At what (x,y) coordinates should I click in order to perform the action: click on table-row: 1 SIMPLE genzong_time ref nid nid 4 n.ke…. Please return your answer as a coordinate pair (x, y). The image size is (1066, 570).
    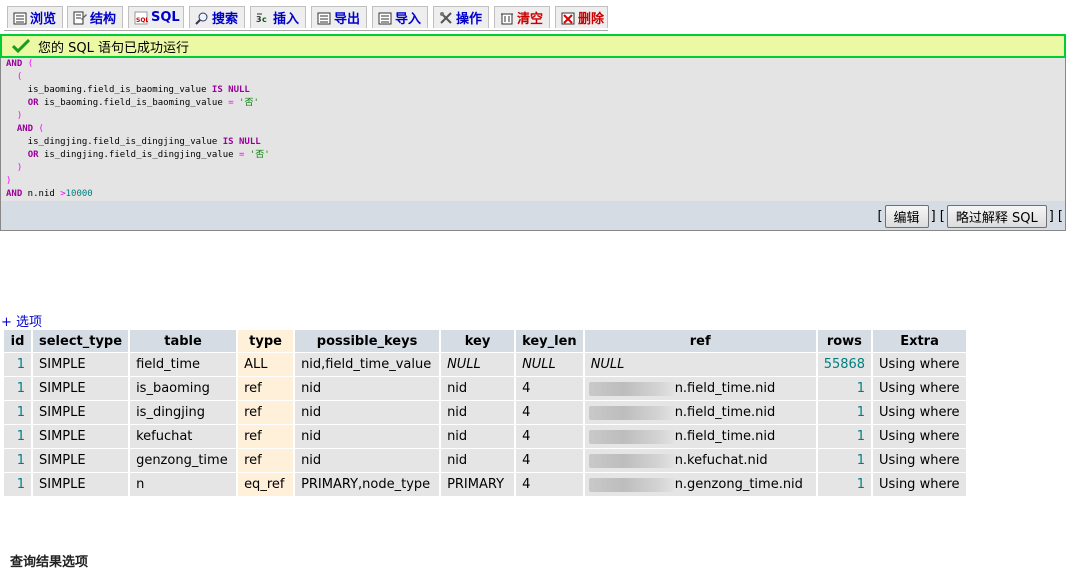
    Looking at the image, I should click on (485, 460).